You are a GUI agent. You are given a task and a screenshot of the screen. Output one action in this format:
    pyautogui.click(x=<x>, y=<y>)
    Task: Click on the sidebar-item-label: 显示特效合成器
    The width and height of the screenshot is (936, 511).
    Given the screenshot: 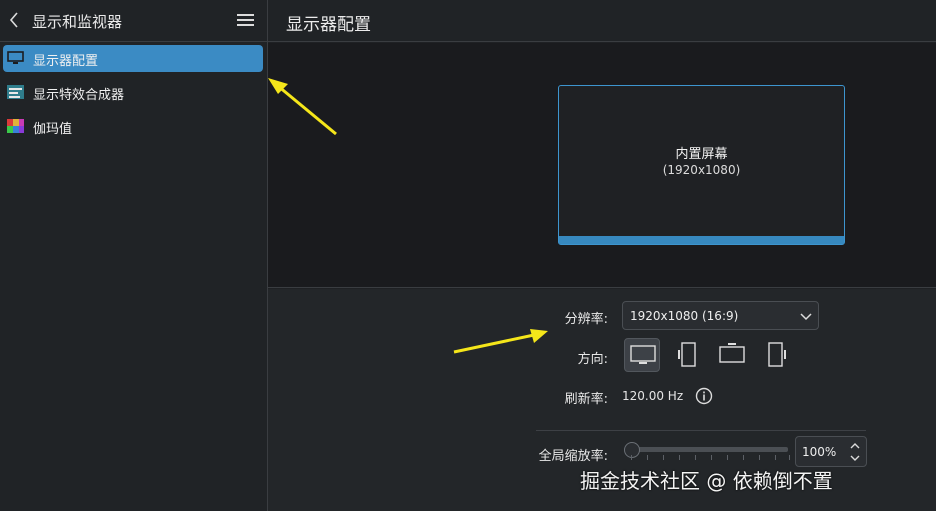 What is the action you would take?
    pyautogui.click(x=79, y=95)
    